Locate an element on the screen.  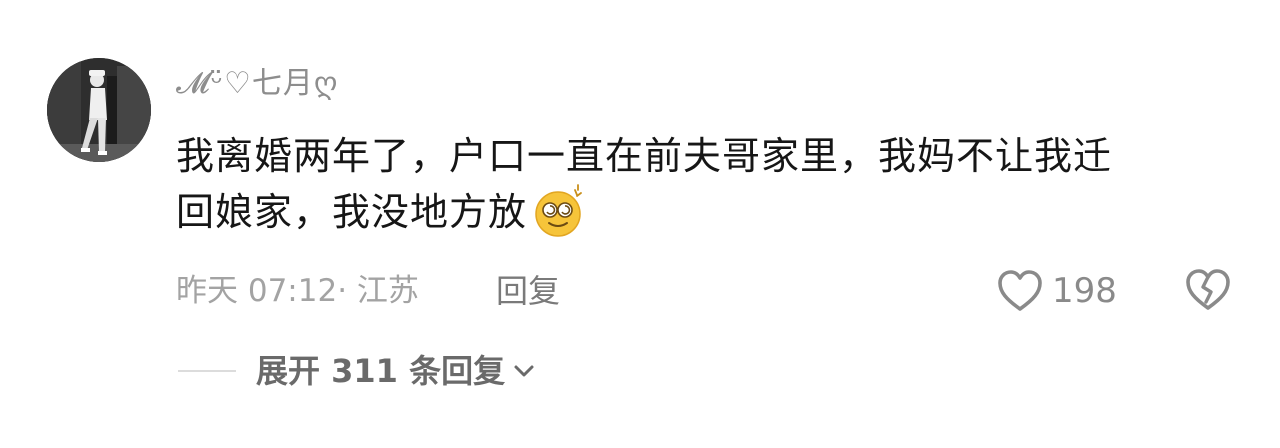
chevron-down-icon is located at coordinates (524, 371).